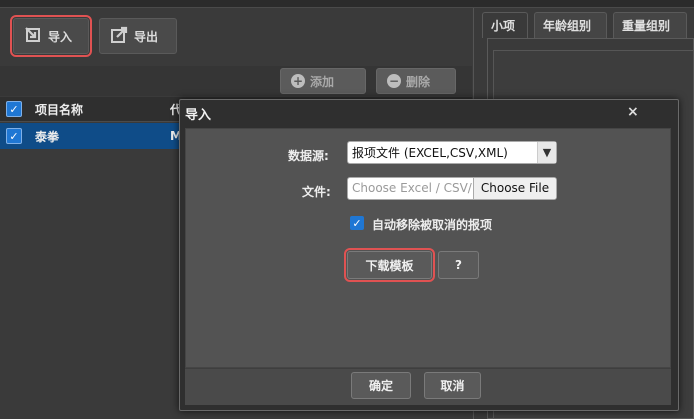 The height and width of the screenshot is (419, 694). I want to click on cancel-button: 取消, so click(452, 385).